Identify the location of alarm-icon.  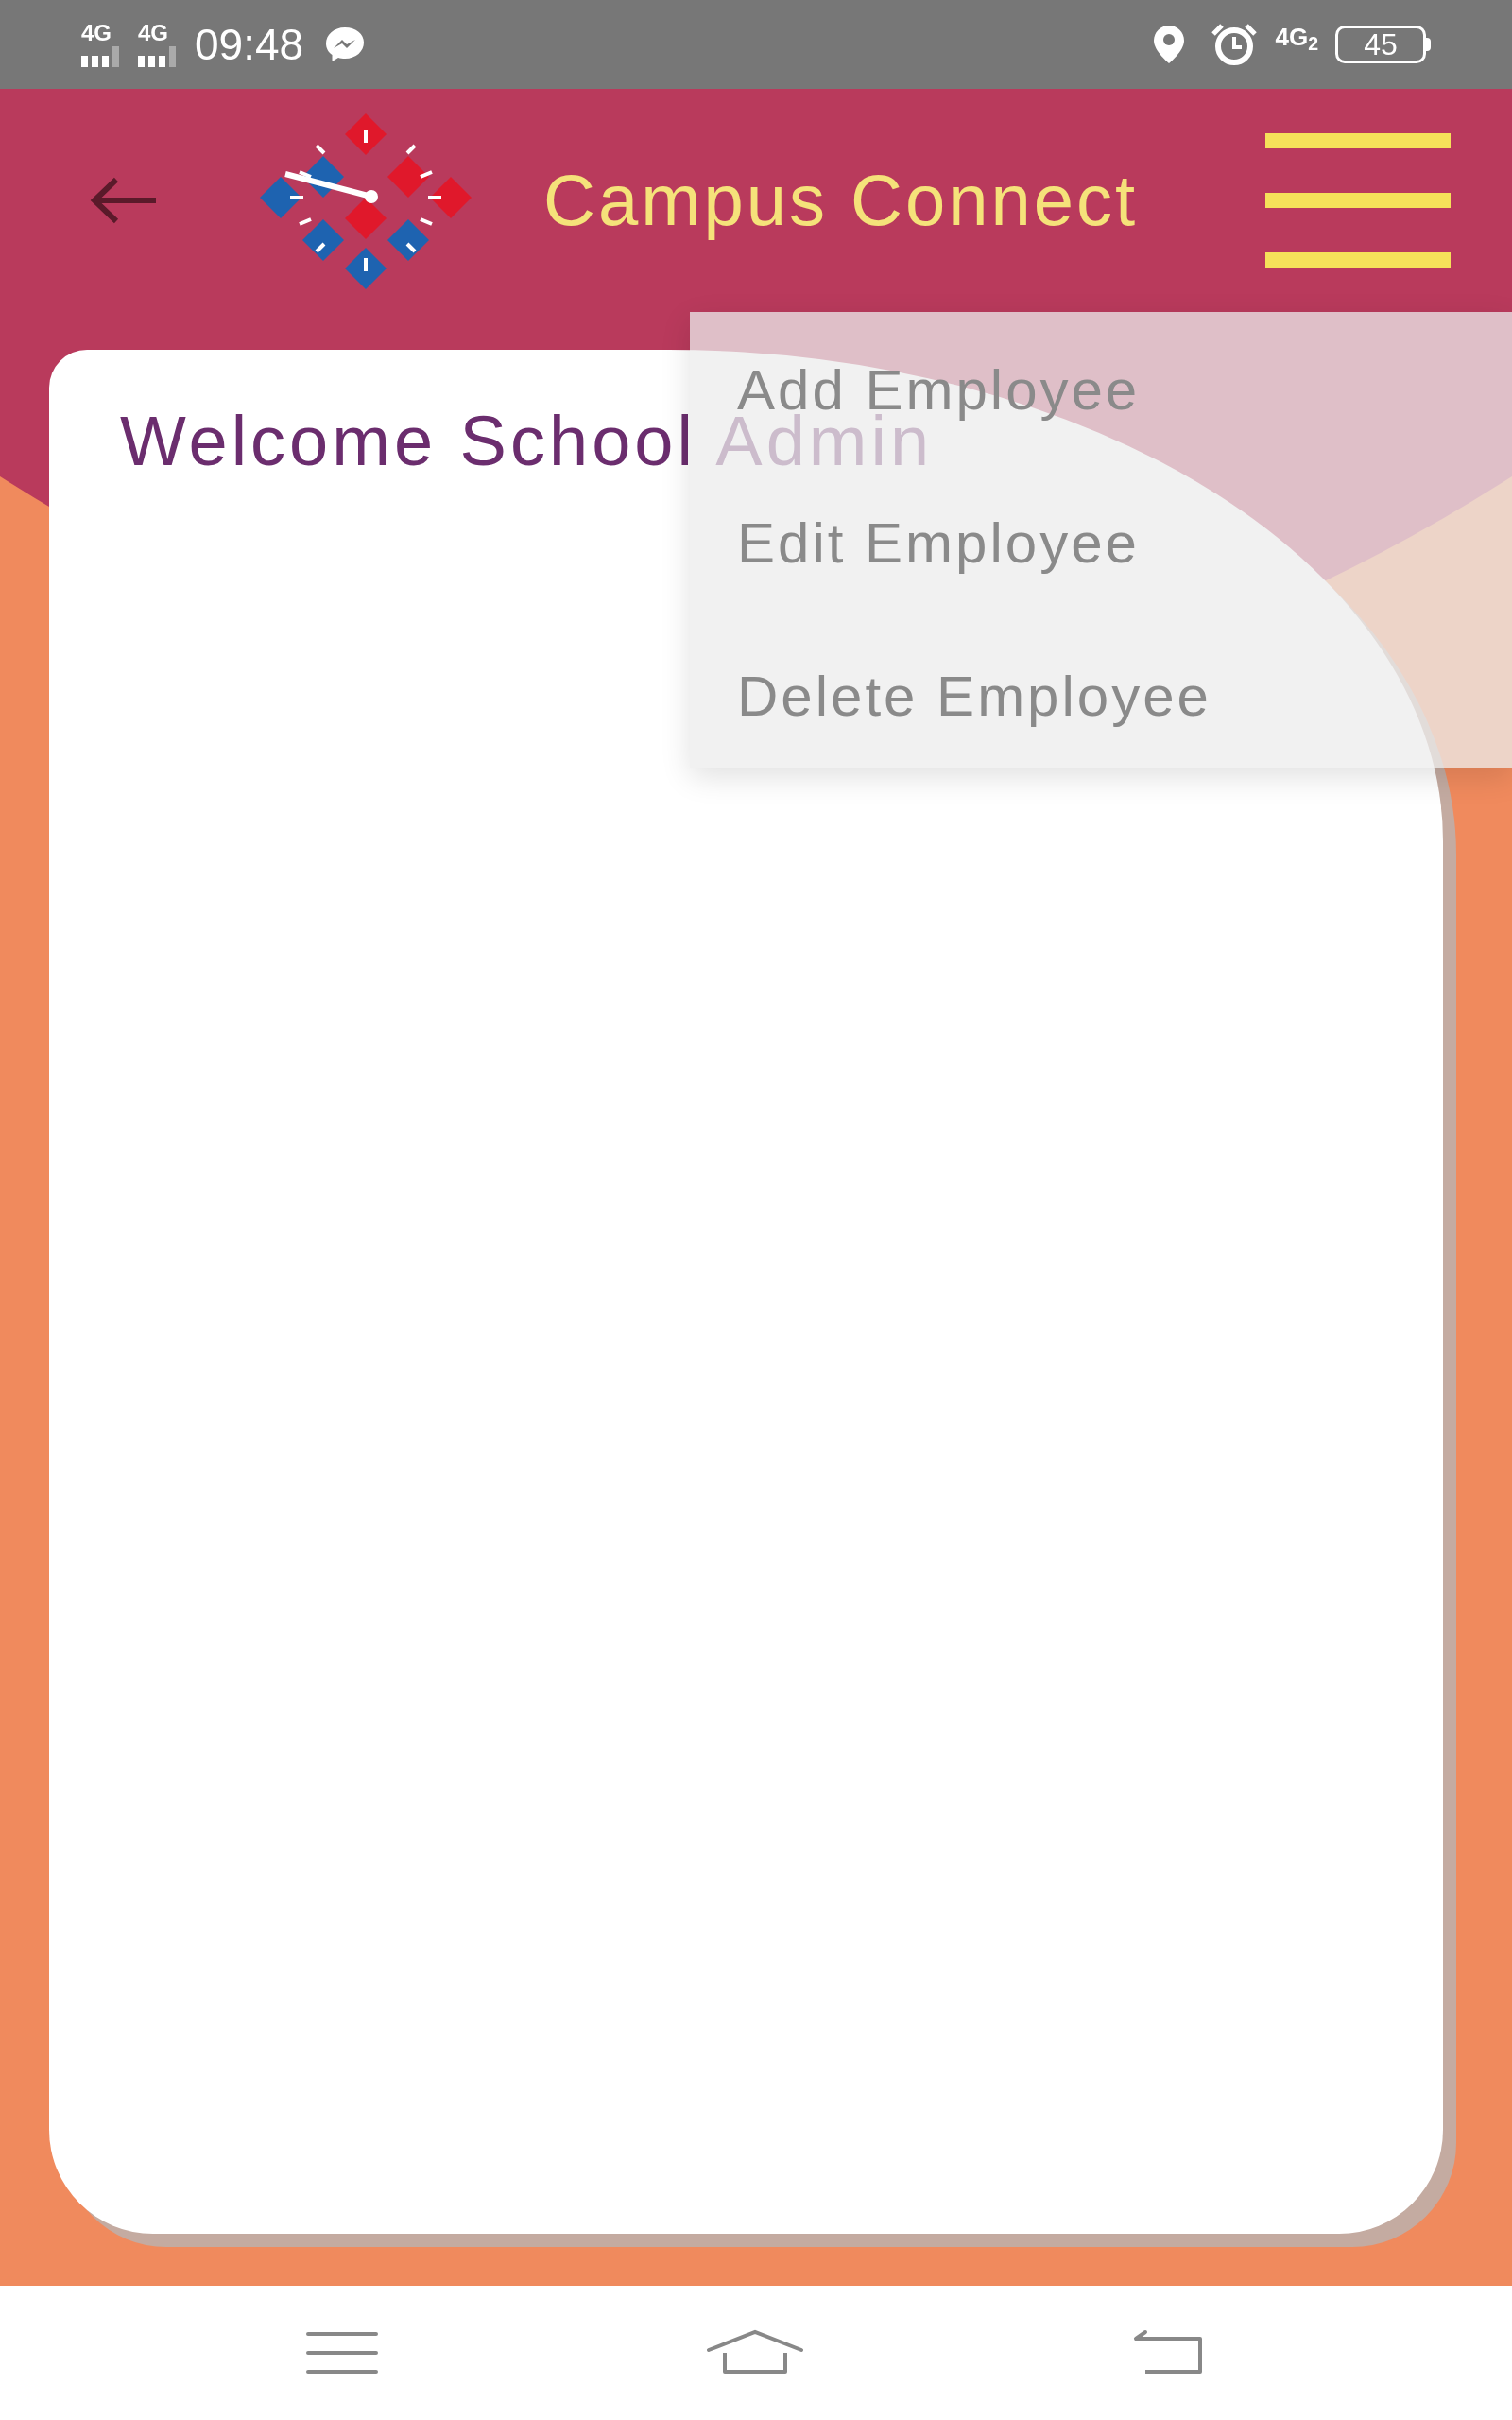
(1235, 44).